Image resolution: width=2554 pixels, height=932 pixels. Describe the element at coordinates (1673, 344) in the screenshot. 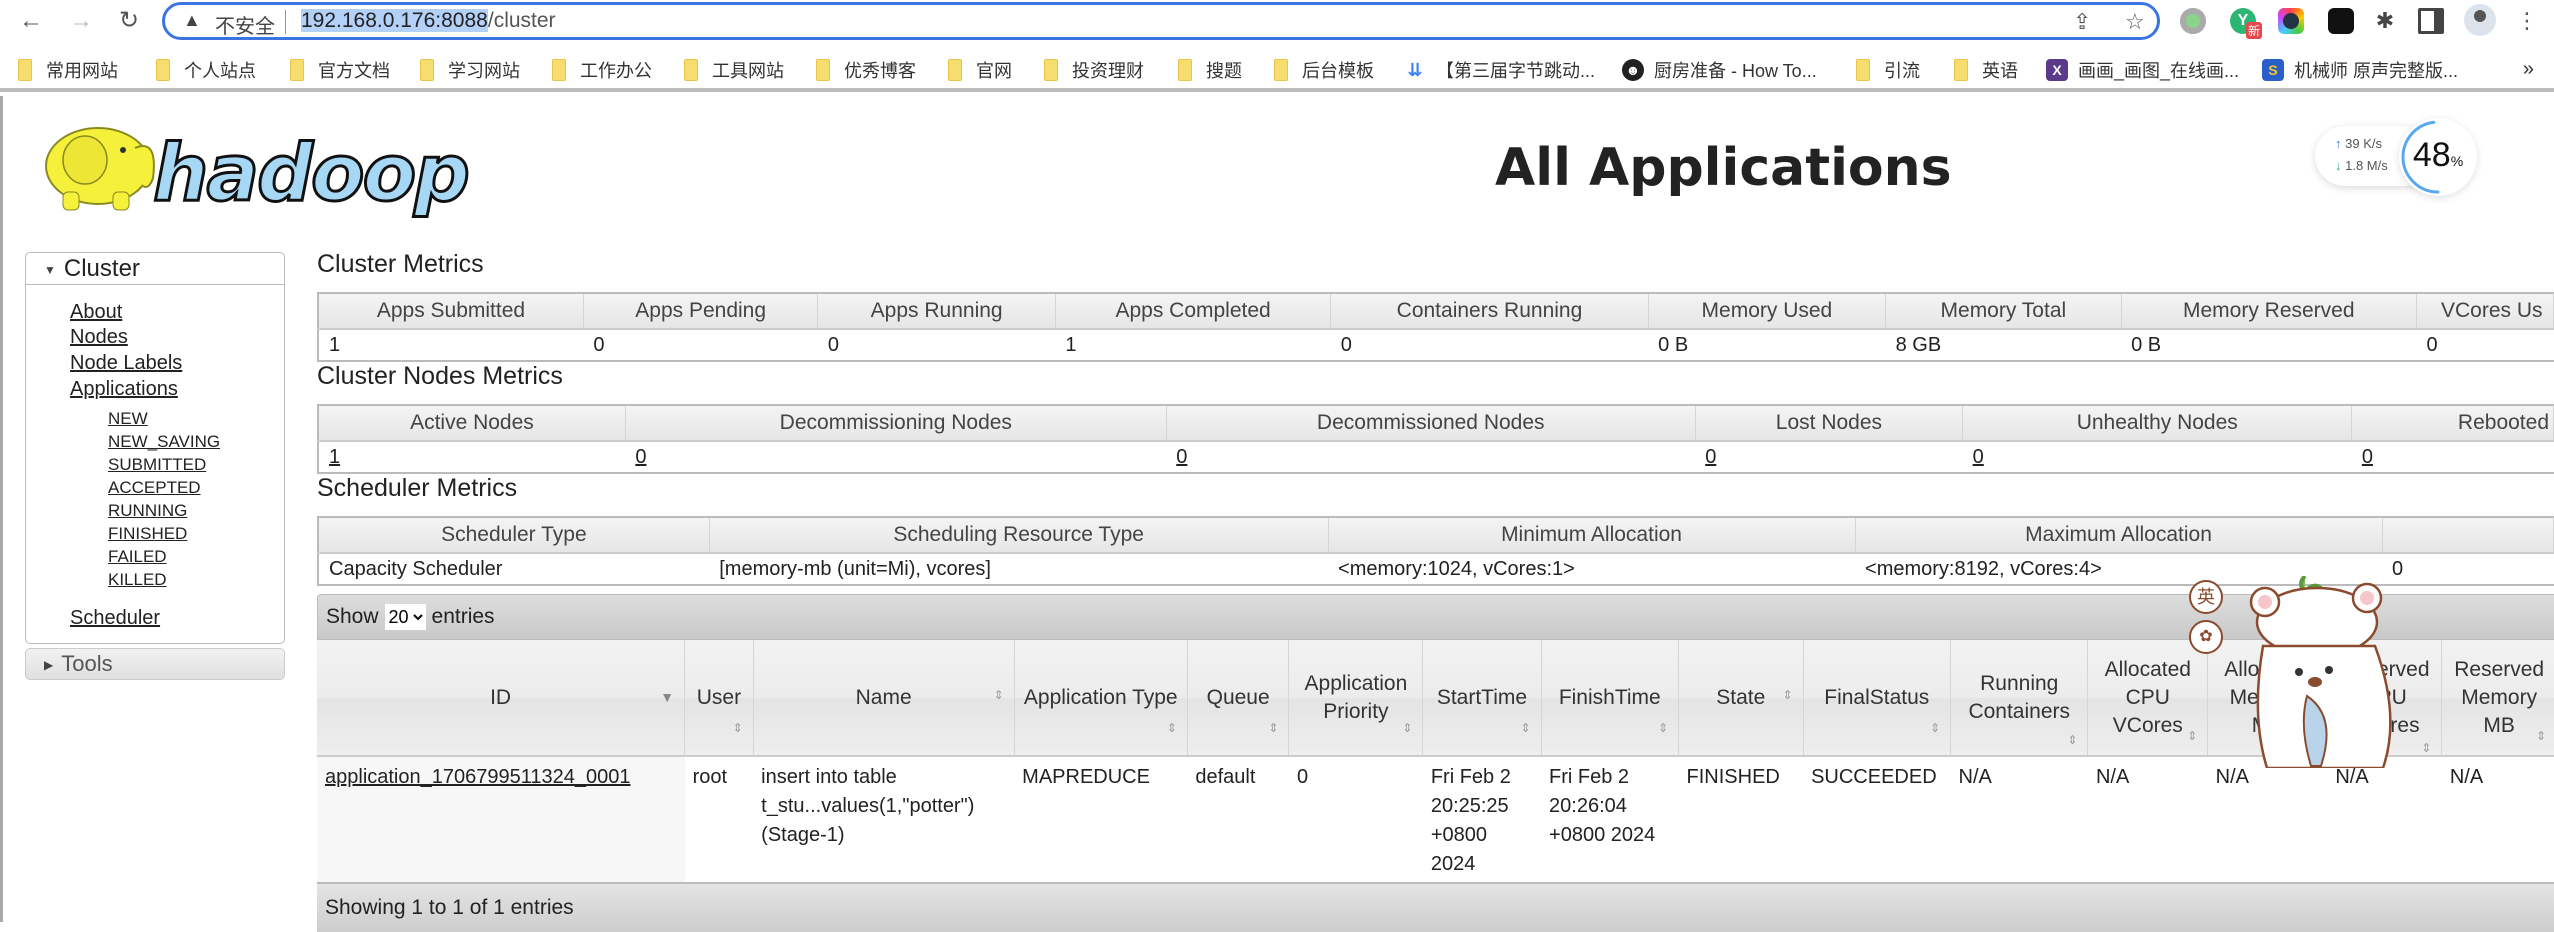

I see `memory-used-value: 0 B` at that location.